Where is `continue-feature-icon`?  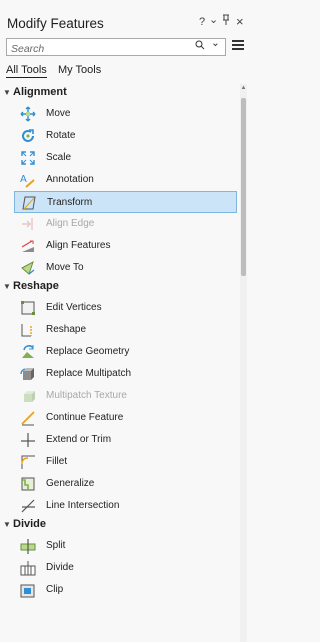
continue-feature-icon is located at coordinates (28, 418).